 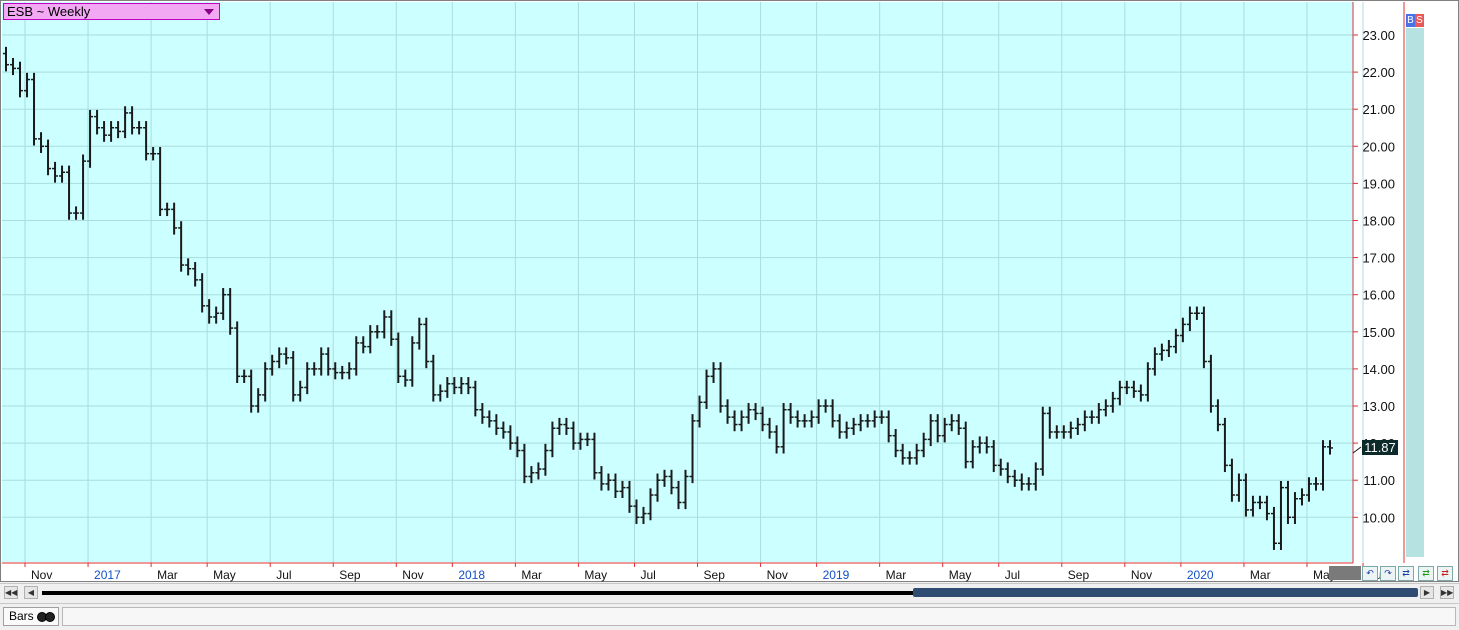 I want to click on y-tick-label: 10.00, so click(x=1378, y=517).